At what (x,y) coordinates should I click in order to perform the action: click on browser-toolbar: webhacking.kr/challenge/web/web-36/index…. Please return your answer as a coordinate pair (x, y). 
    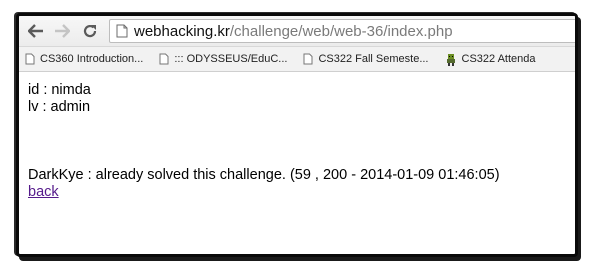
    Looking at the image, I should click on (297, 31).